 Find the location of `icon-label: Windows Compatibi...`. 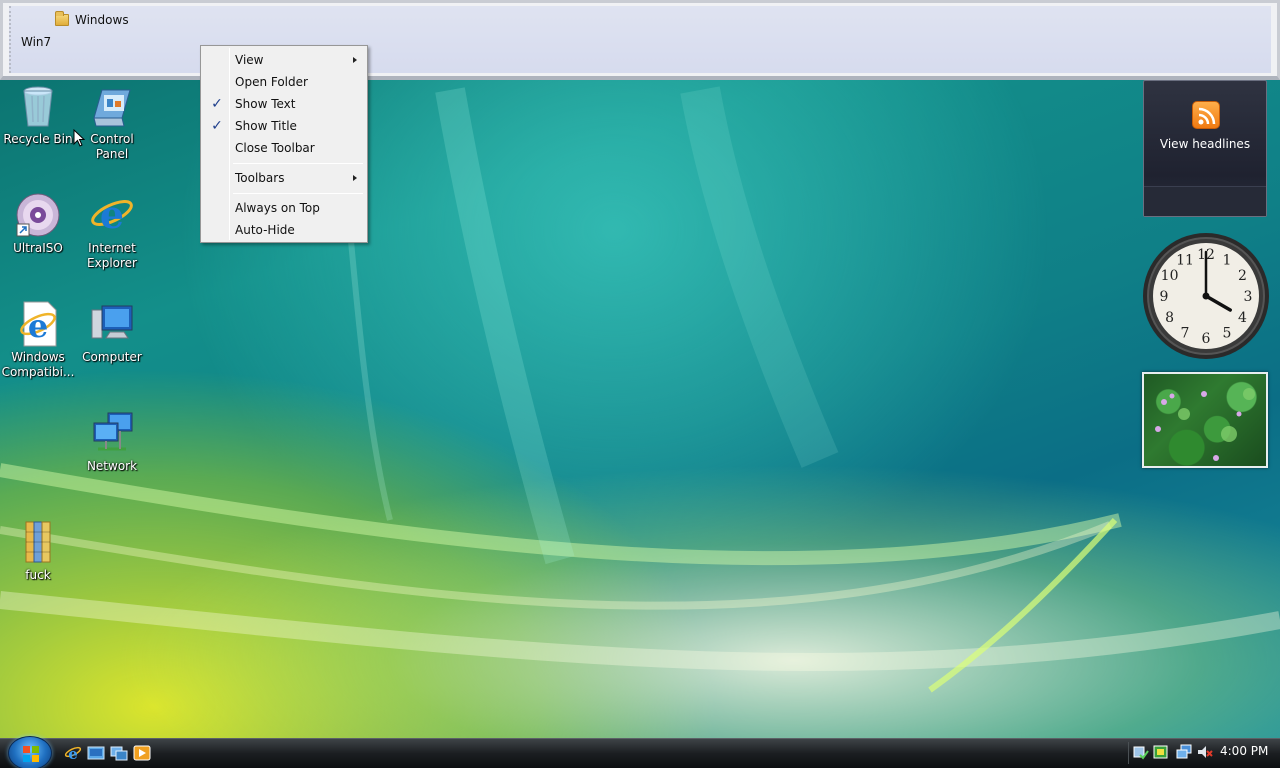

icon-label: Windows Compatibi... is located at coordinates (38, 364).